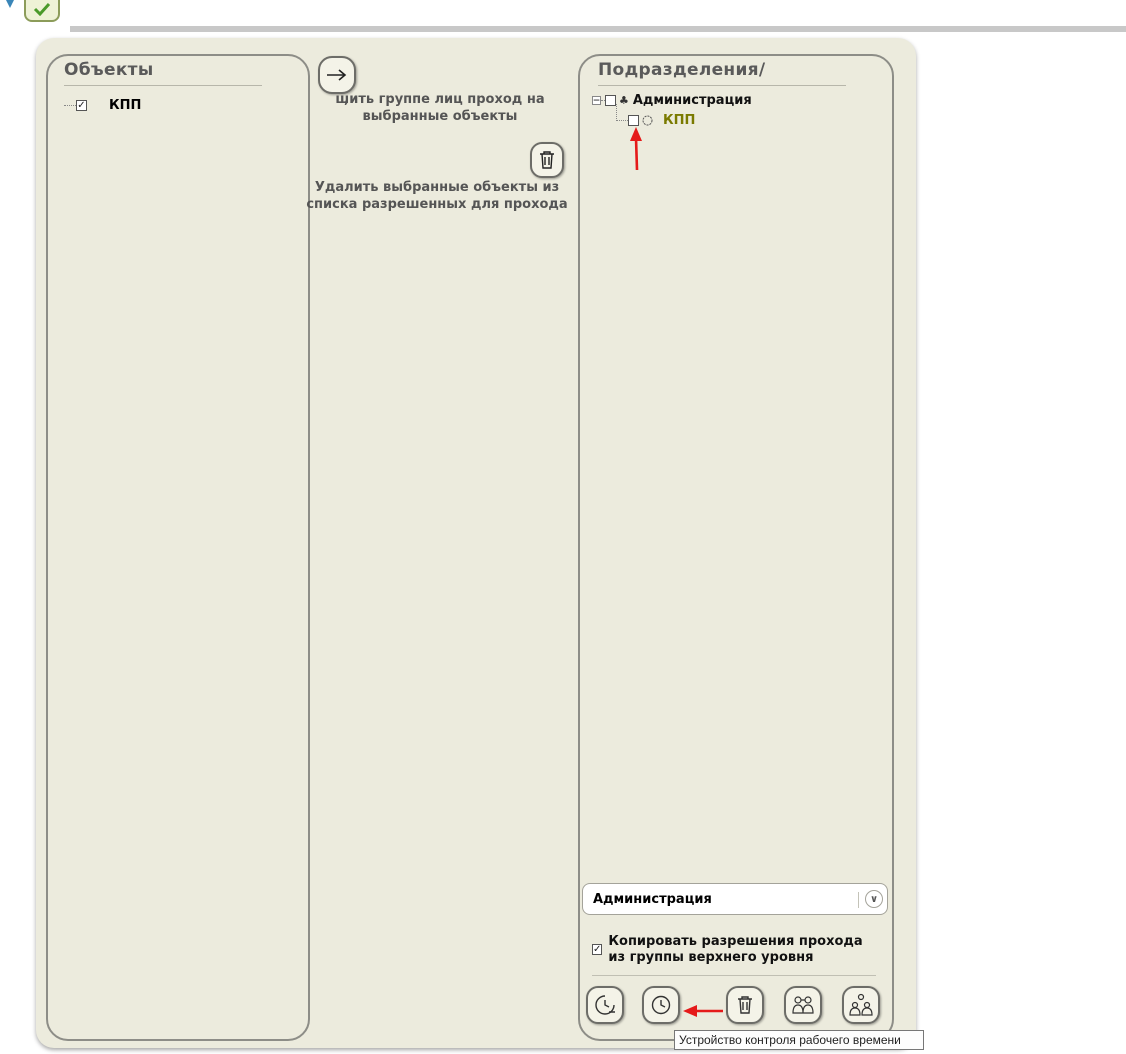 The image size is (1126, 1054). I want to click on time-control-device-button, so click(661, 1005).